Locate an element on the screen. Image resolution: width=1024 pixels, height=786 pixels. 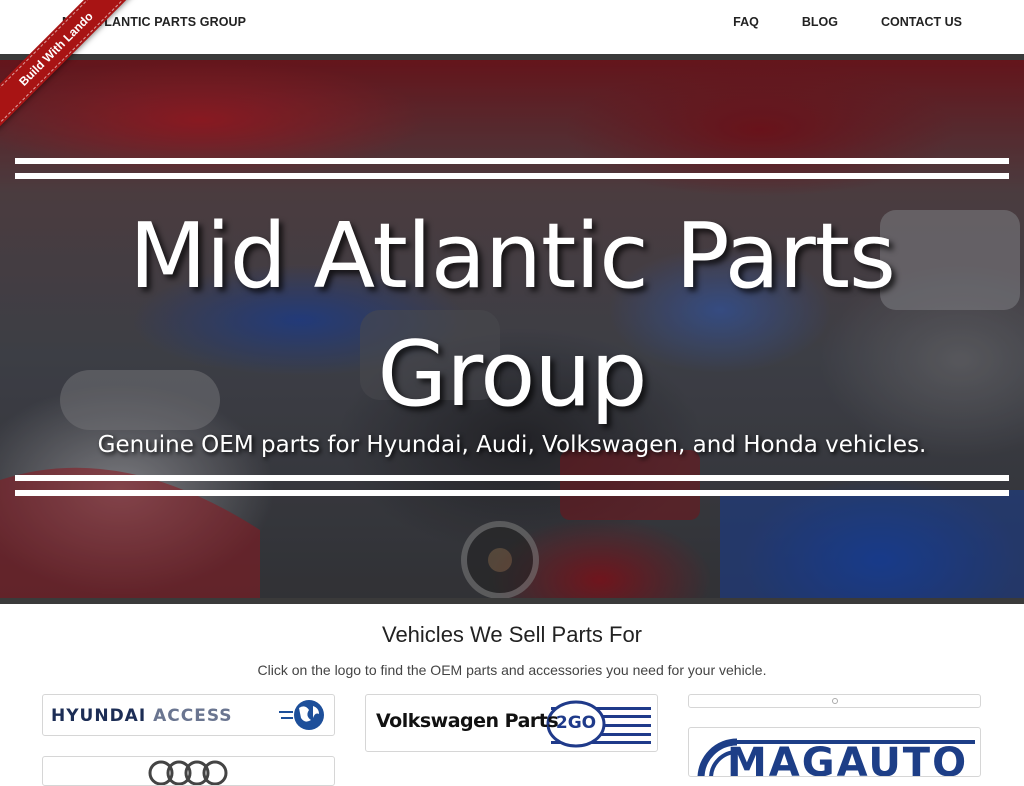
loading-logo-card is located at coordinates (834, 701).